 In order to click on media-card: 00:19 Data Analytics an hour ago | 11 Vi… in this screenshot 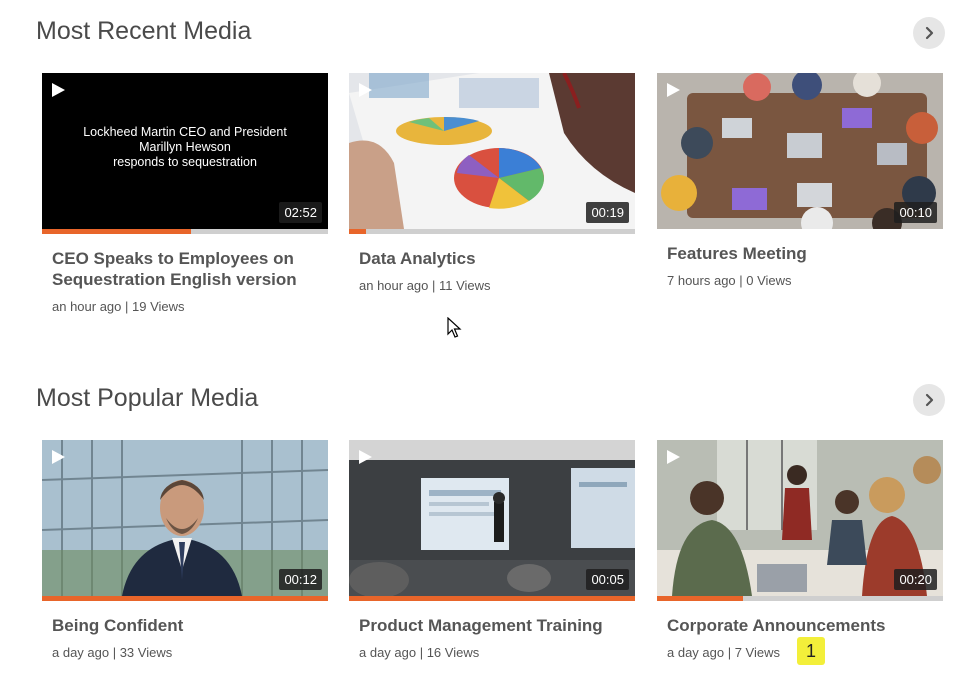, I will do `click(492, 183)`.